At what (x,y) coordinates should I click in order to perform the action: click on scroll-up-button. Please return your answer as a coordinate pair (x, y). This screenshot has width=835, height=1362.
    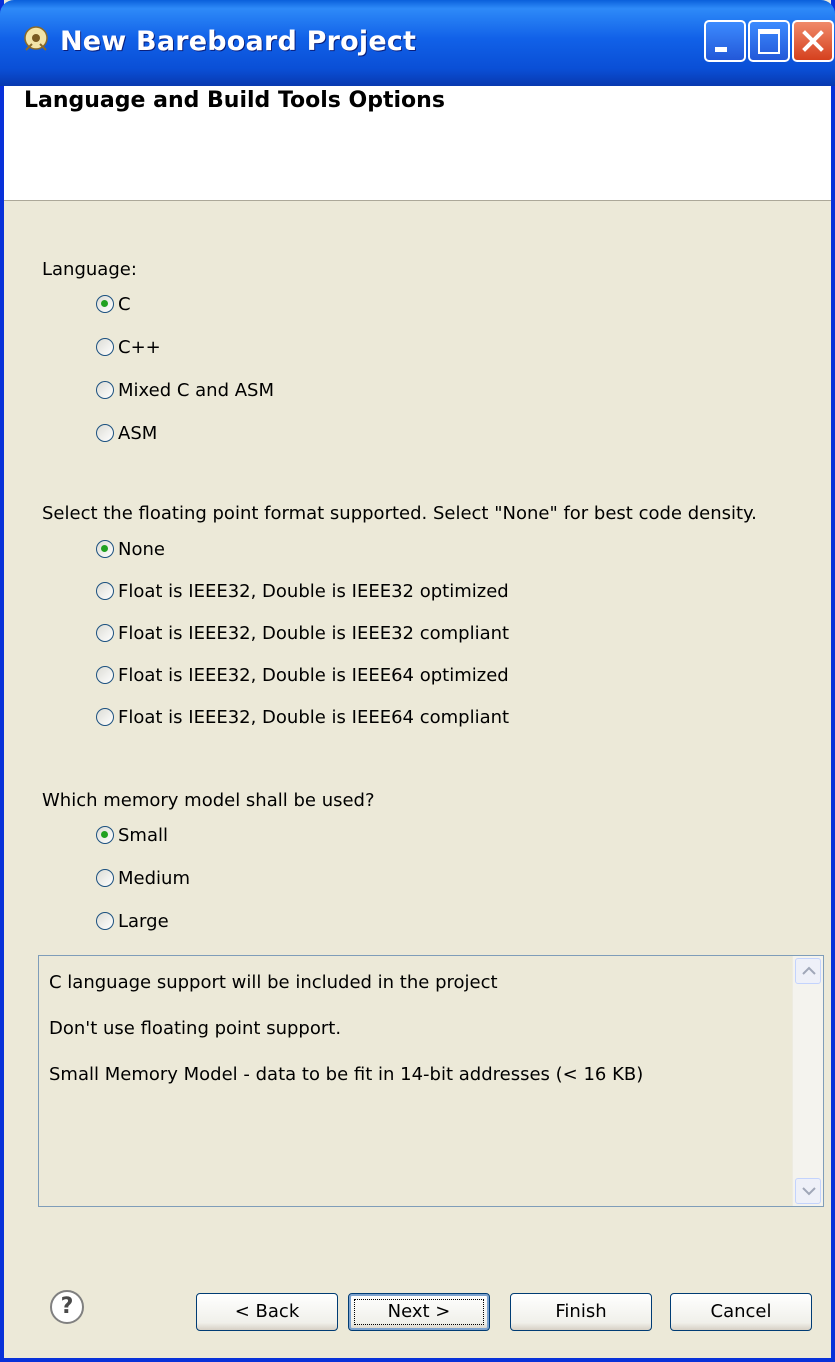
    Looking at the image, I should click on (808, 971).